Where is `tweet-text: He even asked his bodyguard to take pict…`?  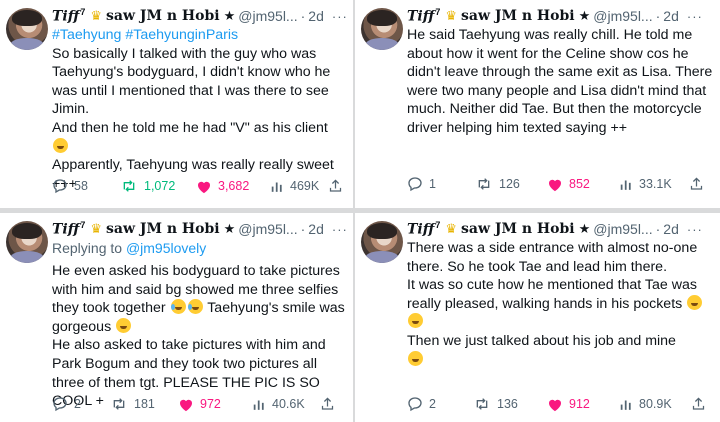 tweet-text: He even asked his bodyguard to take pict… is located at coordinates (200, 336).